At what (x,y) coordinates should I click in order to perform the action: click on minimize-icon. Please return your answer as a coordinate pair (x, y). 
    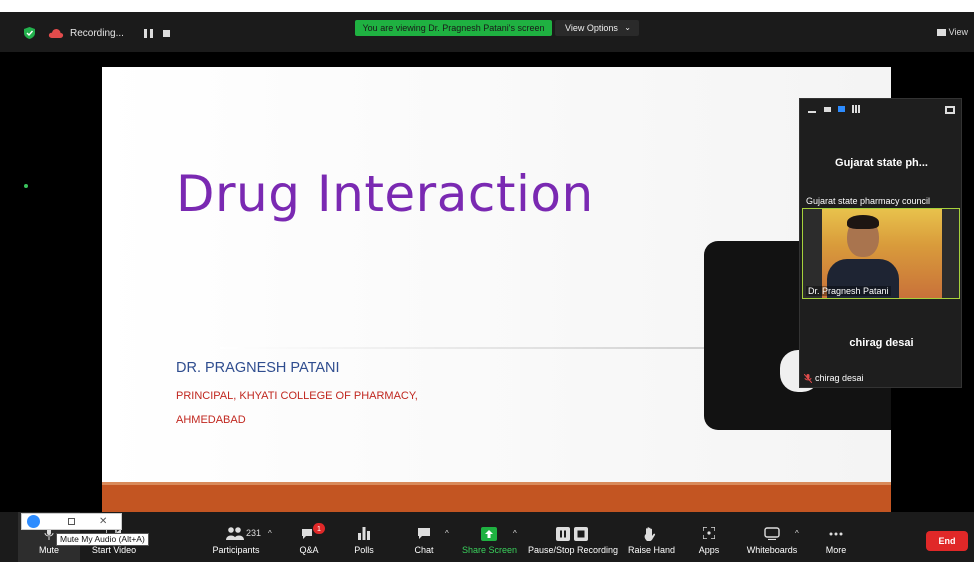
    Looking at the image, I should click on (812, 112).